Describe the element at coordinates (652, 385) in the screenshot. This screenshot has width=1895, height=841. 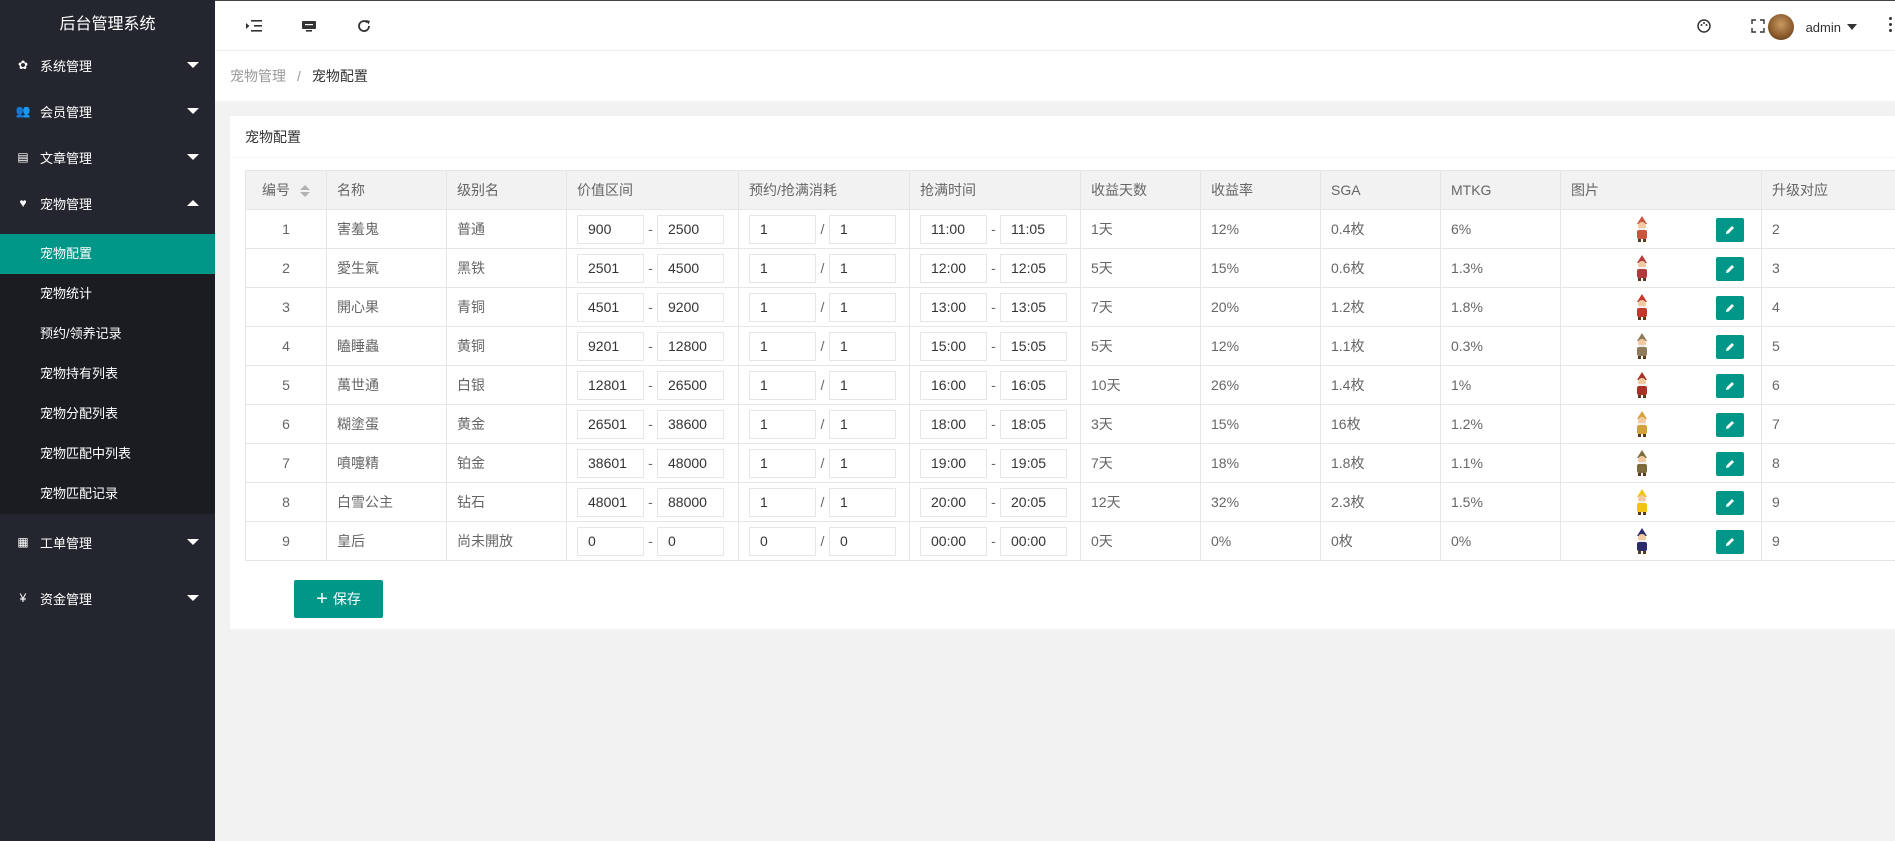
I see `cell-value-range: 12801-26500` at that location.